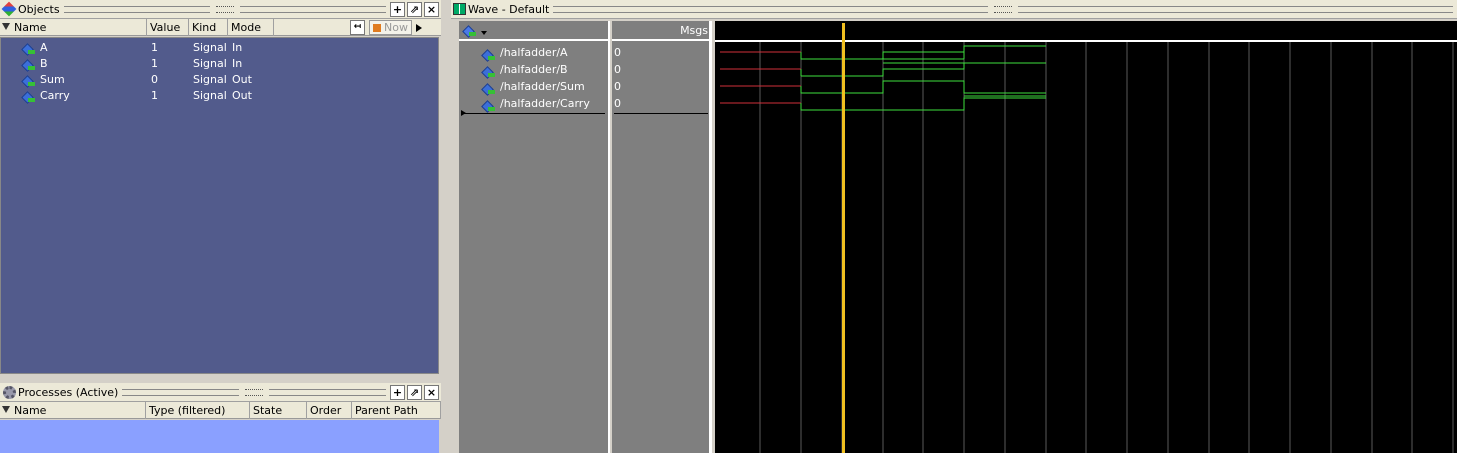 The image size is (1457, 453). What do you see at coordinates (329, 410) in the screenshot?
I see `processes-col-order: Order` at bounding box center [329, 410].